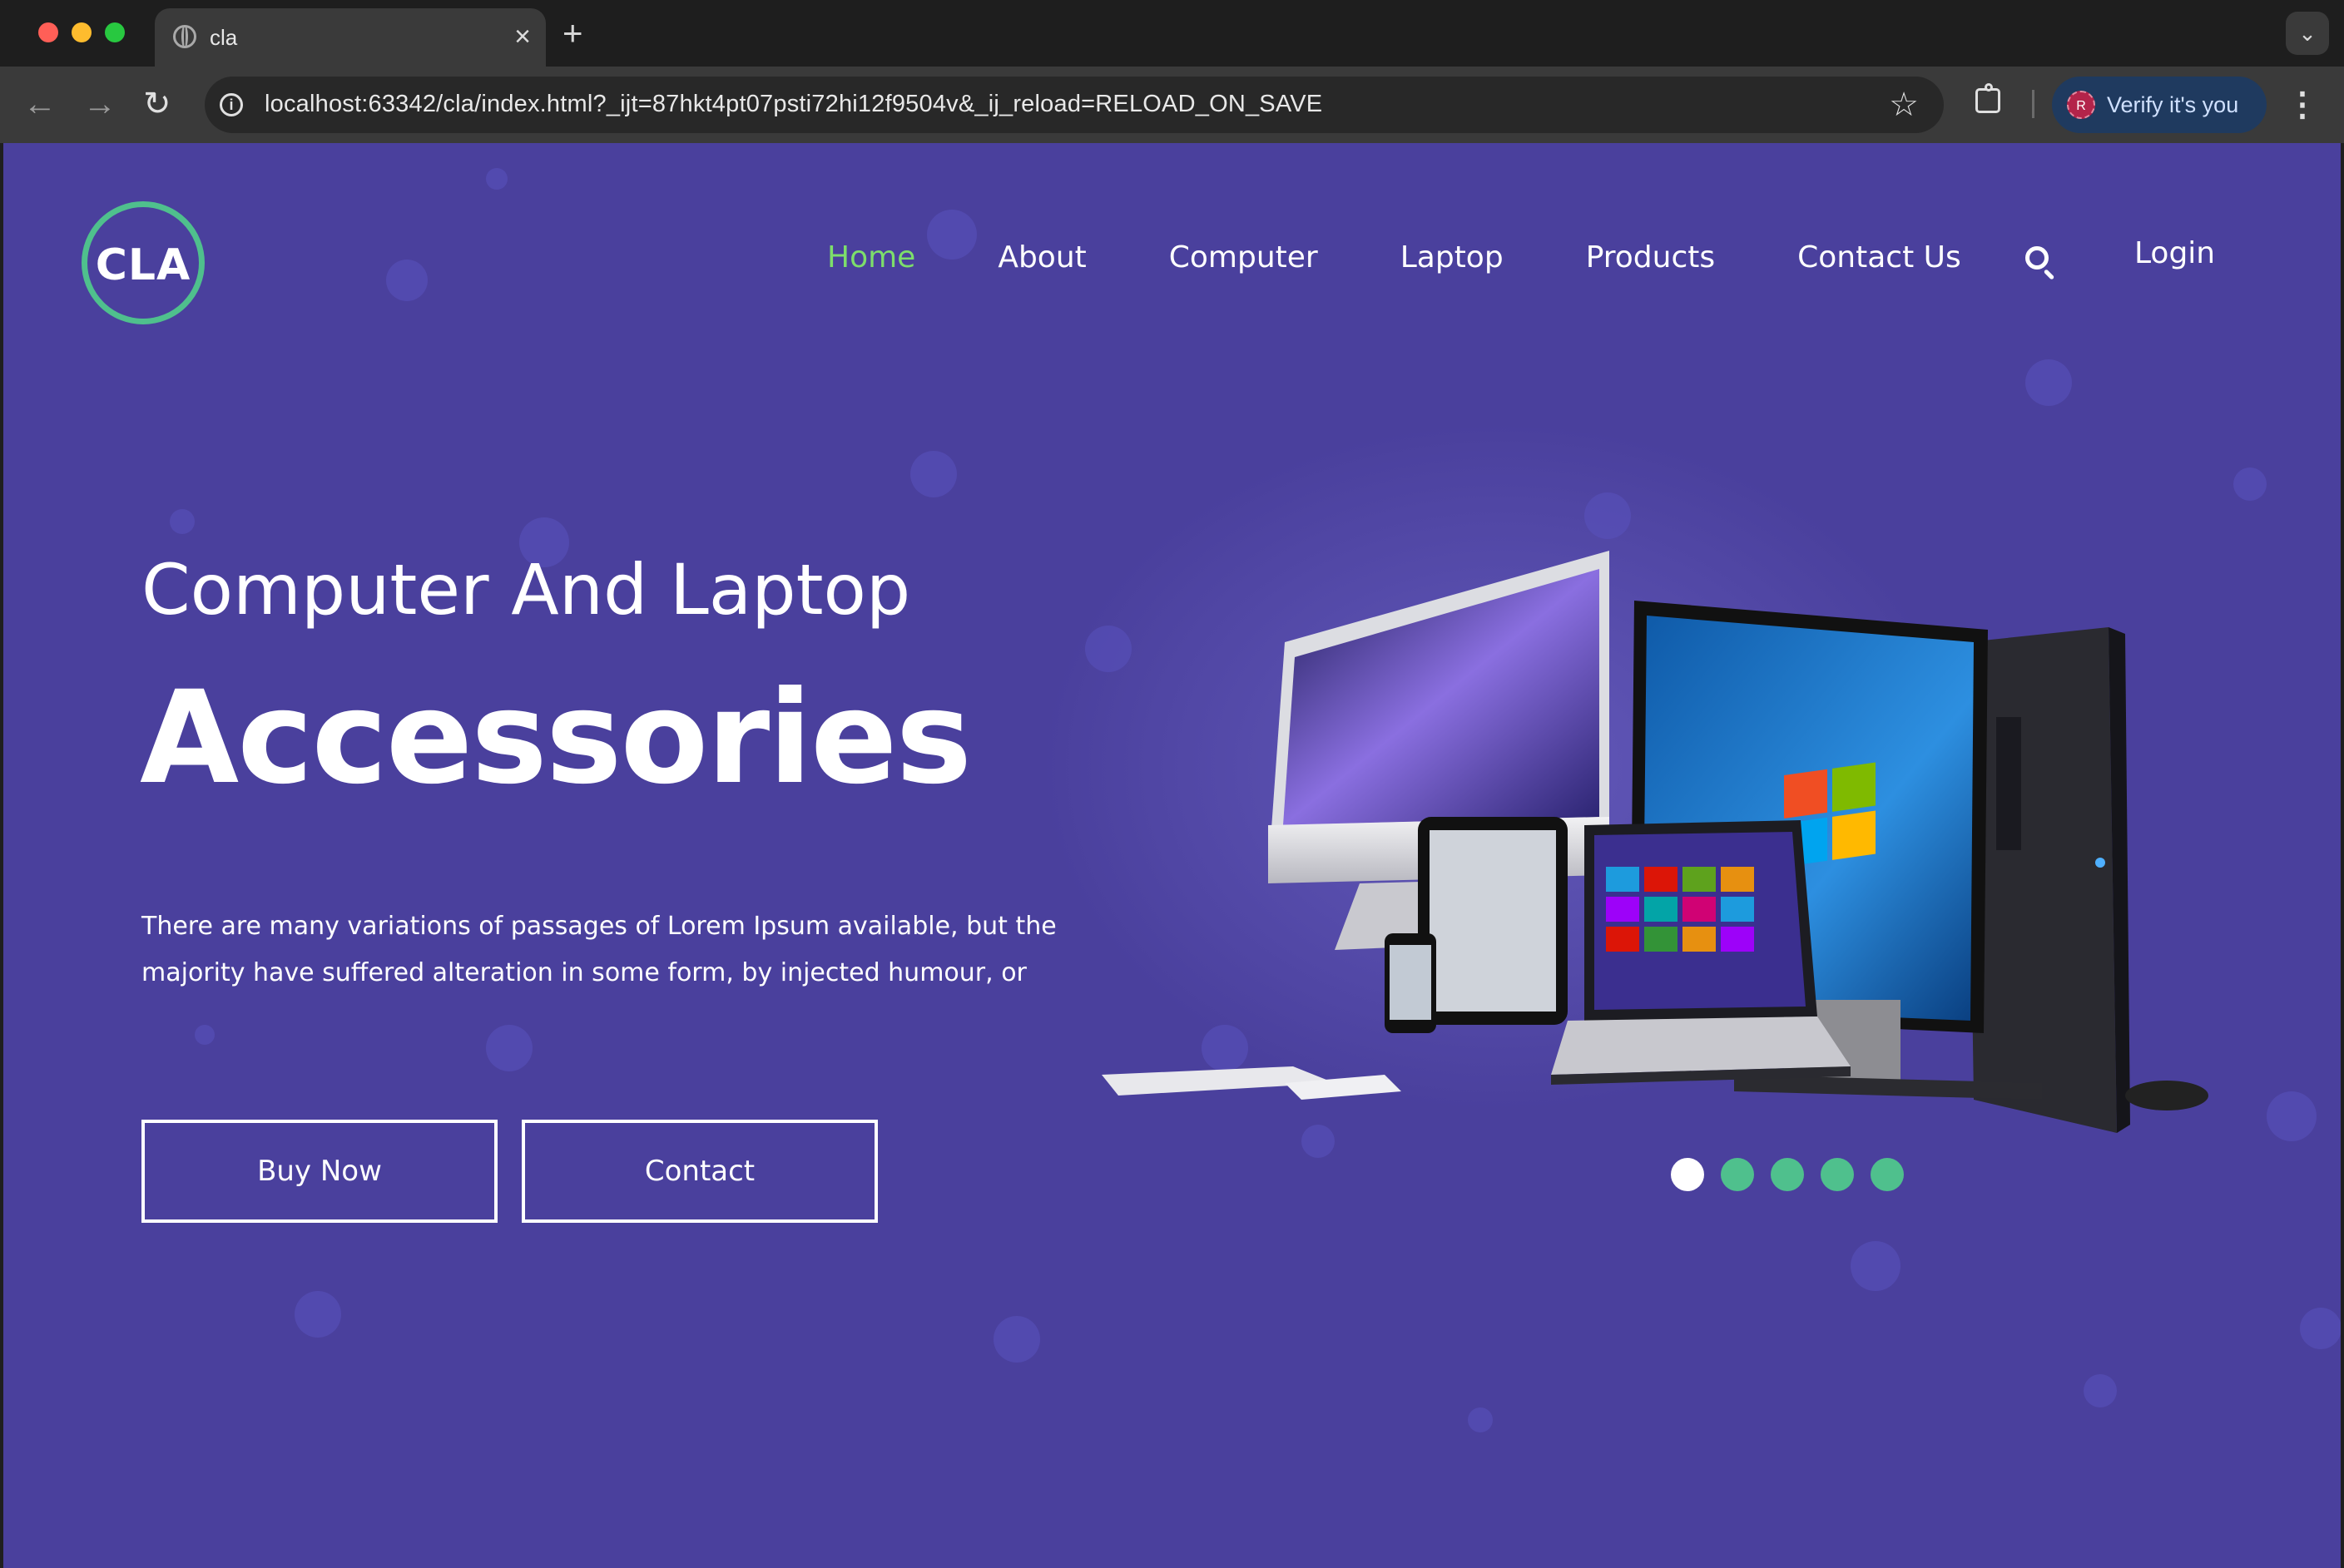  Describe the element at coordinates (1493, 921) in the screenshot. I see `ipad` at that location.